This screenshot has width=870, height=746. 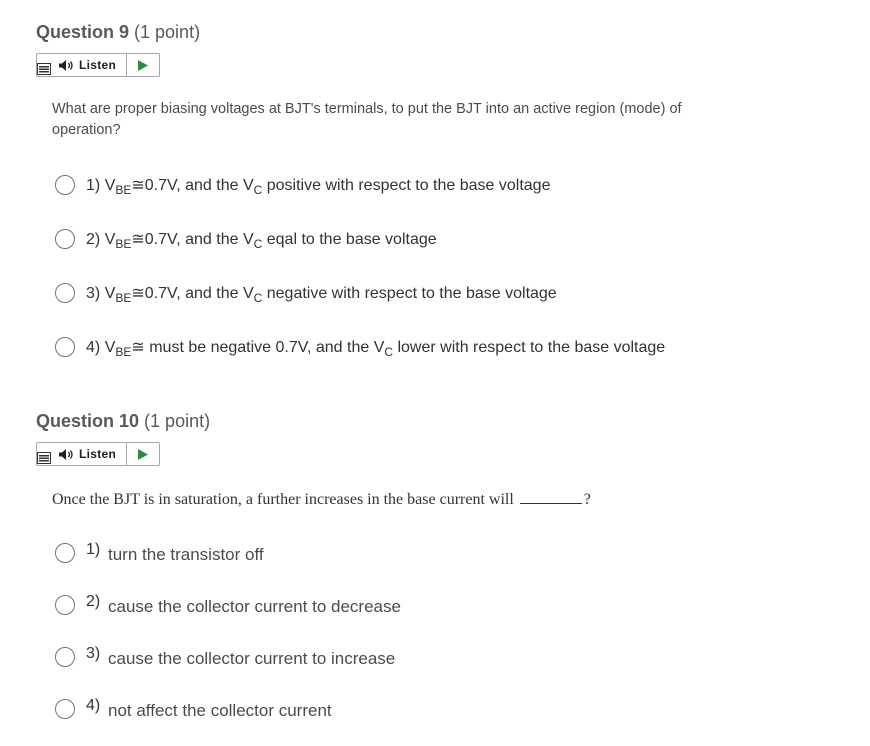 I want to click on option-text: not affect the collector current, so click(x=220, y=710).